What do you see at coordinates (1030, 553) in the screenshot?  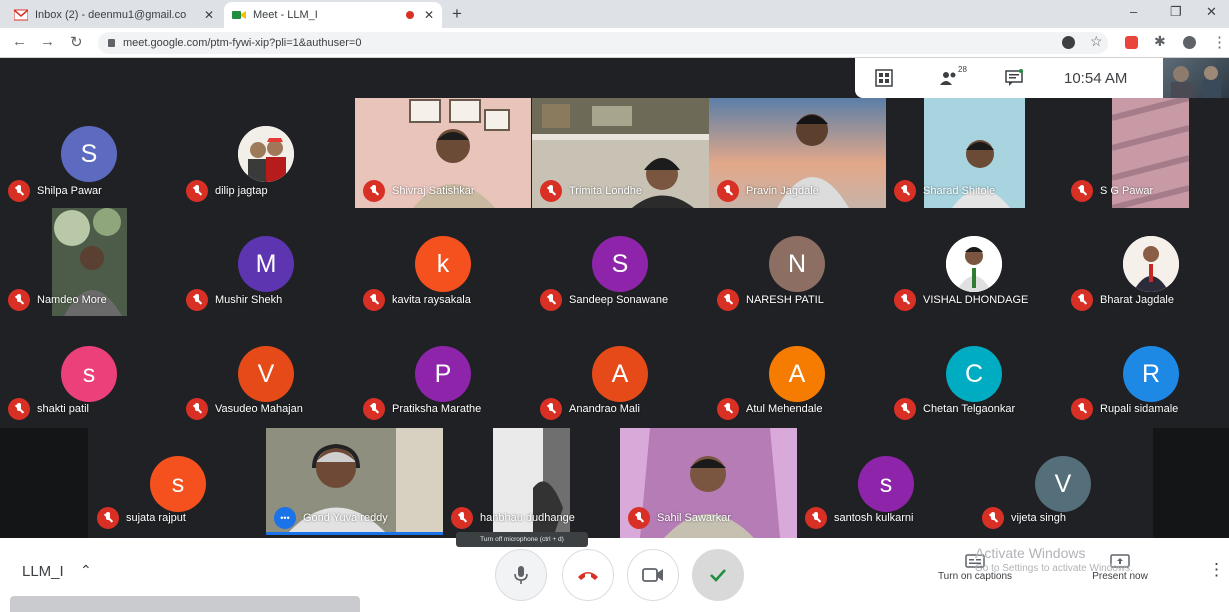 I see `watermark-title: Activate Windows` at bounding box center [1030, 553].